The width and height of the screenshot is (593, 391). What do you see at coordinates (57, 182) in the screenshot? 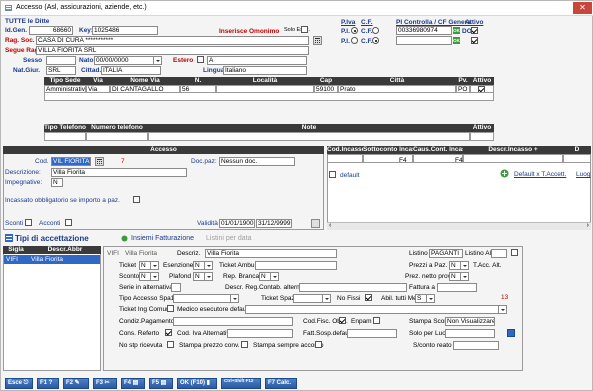
I see `impegnative-field: N` at bounding box center [57, 182].